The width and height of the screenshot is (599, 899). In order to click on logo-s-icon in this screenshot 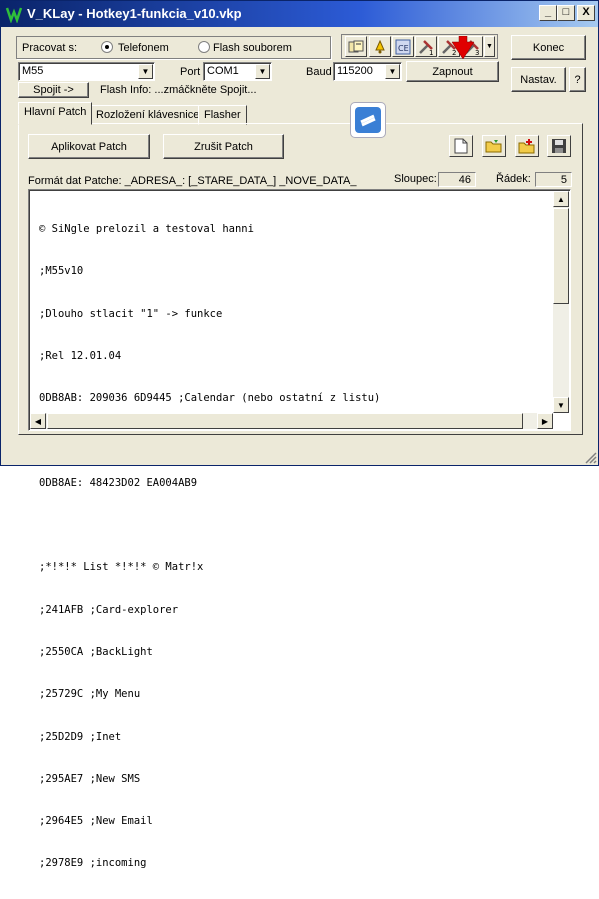, I will do `click(368, 120)`.